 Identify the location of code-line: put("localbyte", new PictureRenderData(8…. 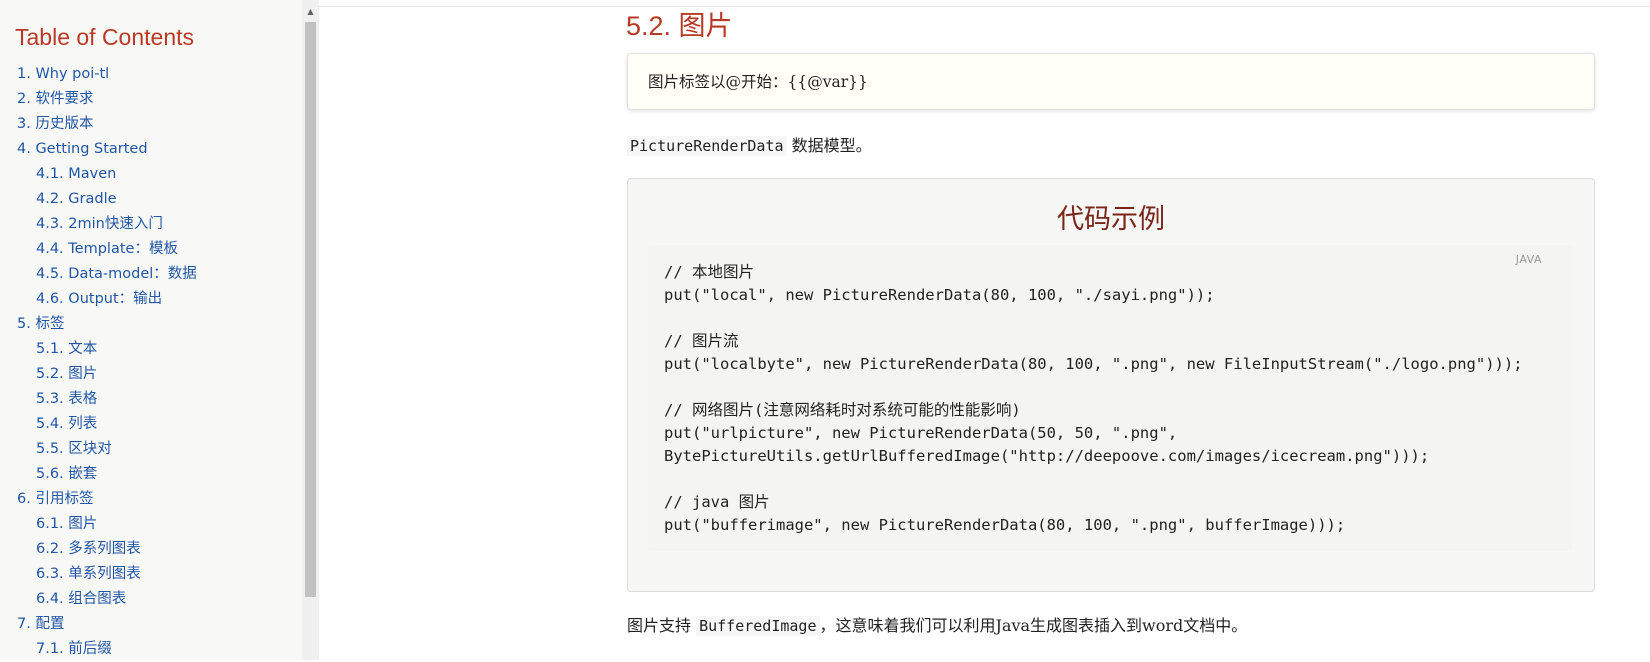
(1093, 364).